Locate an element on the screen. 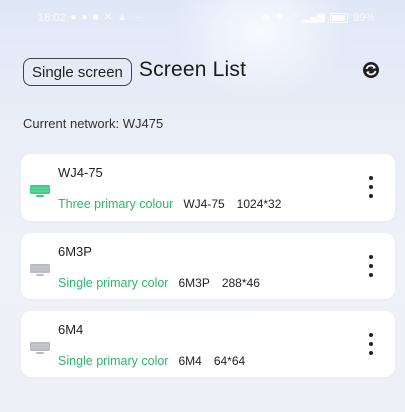 This screenshot has height=412, width=405. screen-details: Three primary colour WJ4-75 1024*32 is located at coordinates (169, 204).